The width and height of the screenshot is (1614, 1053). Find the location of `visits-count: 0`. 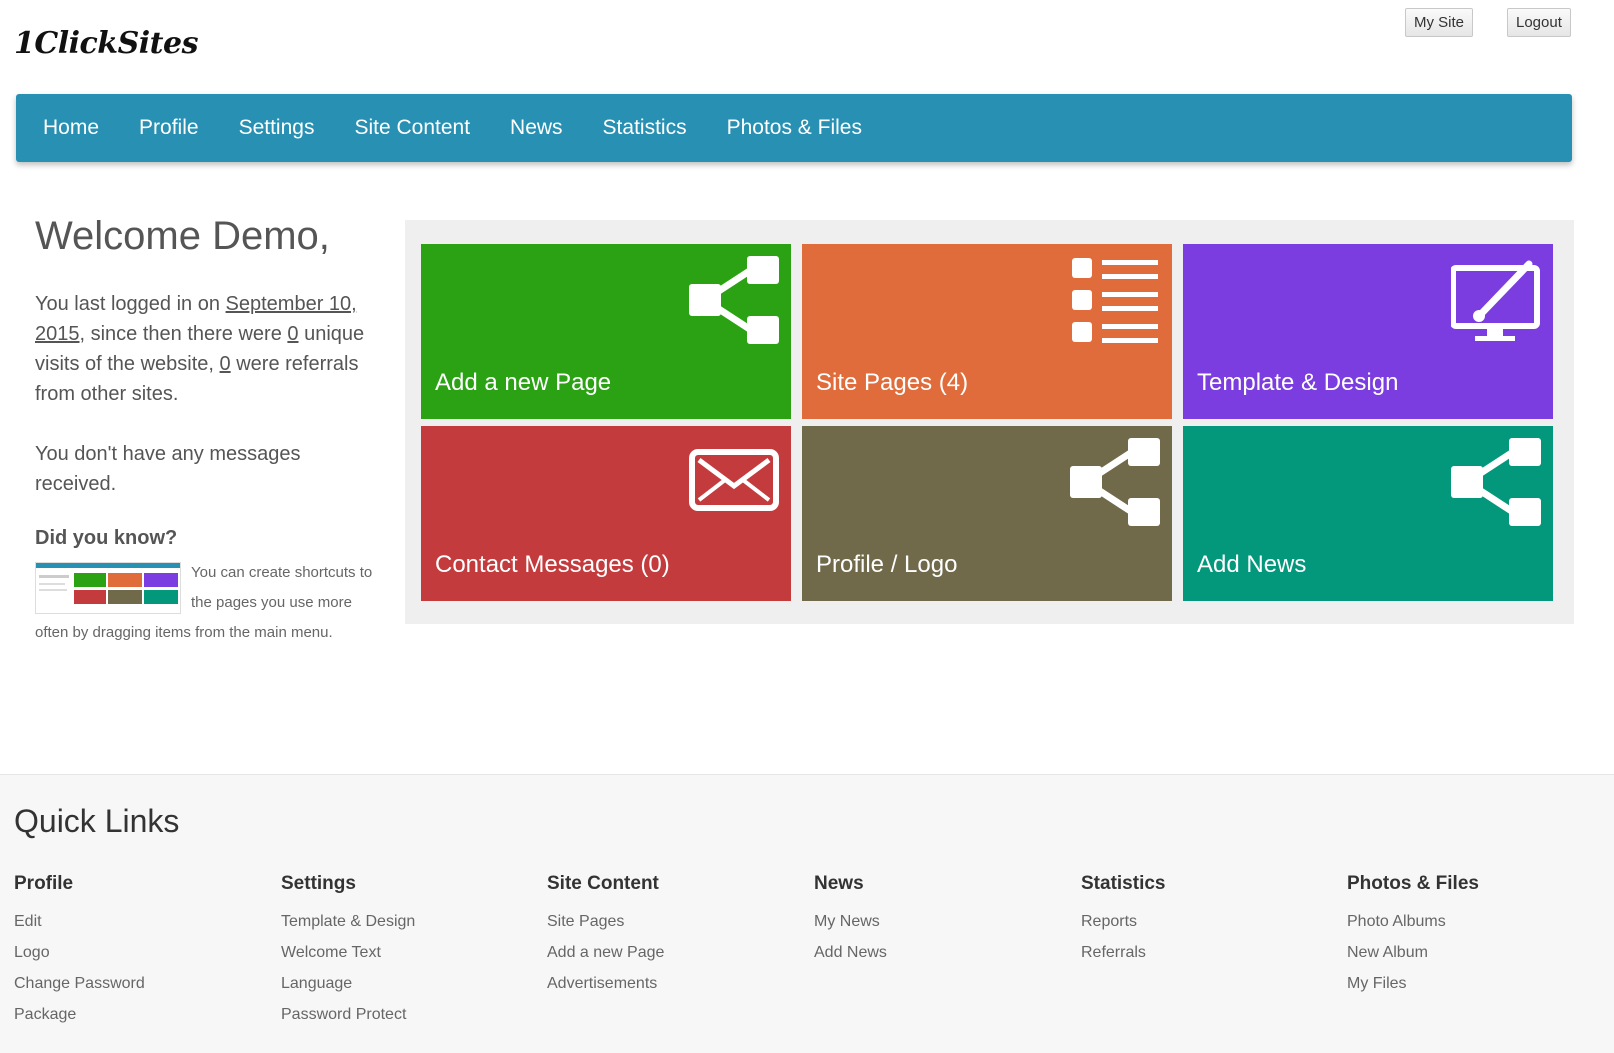

visits-count: 0 is located at coordinates (293, 334).